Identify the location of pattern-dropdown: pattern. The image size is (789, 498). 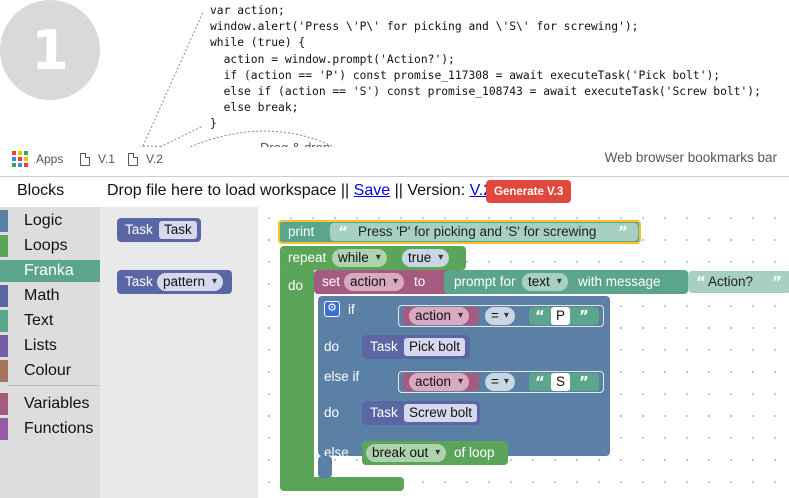
(190, 282).